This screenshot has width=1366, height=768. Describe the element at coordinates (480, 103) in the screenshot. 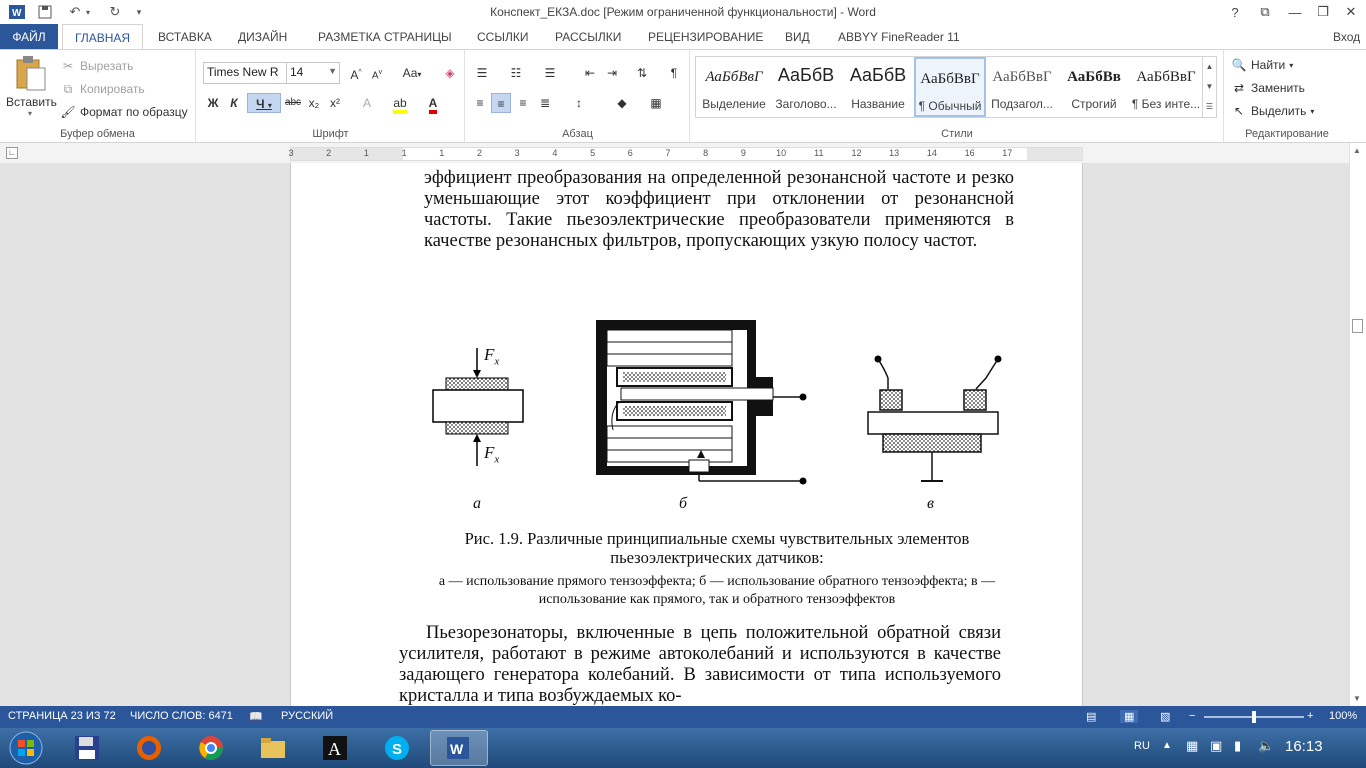

I see `align-left-icon: ≡` at that location.